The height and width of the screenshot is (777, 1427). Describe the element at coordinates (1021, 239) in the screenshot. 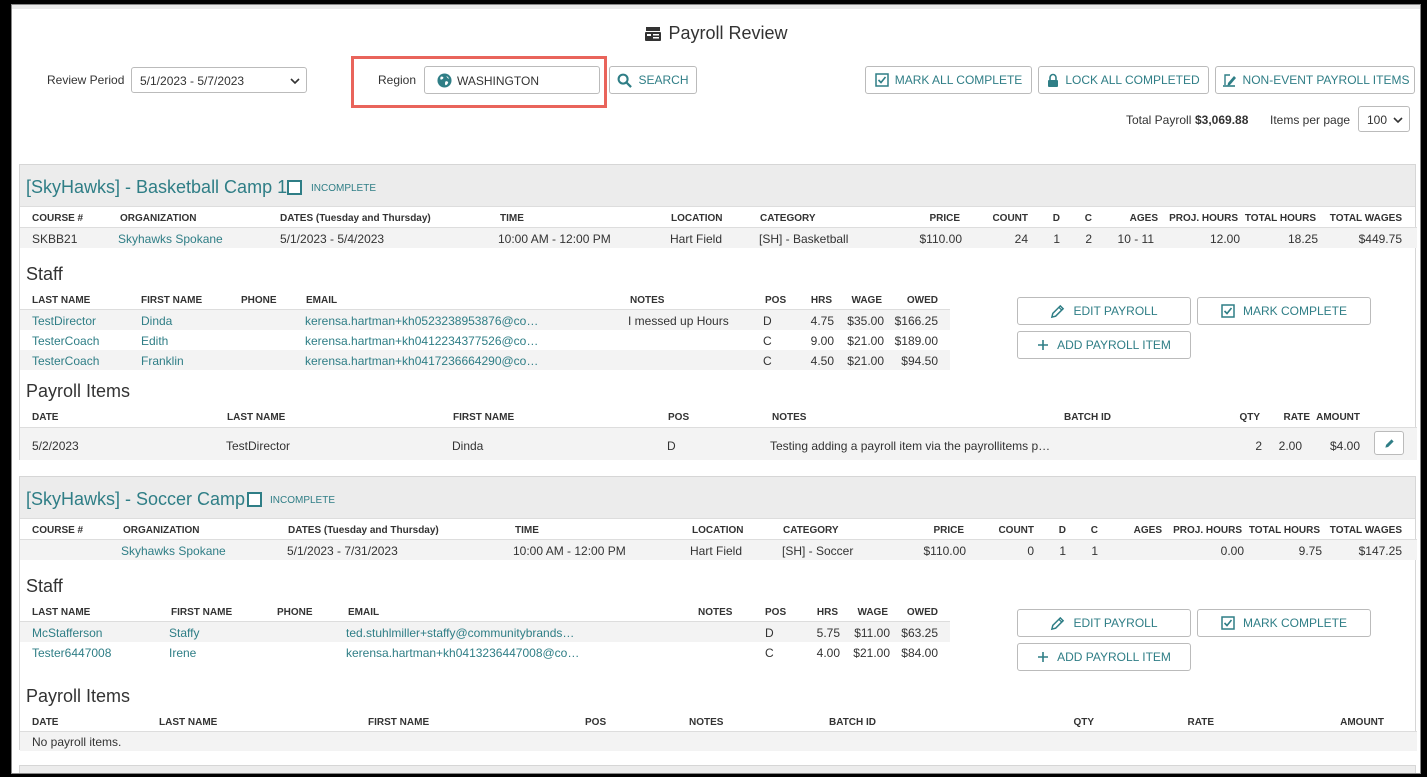

I see `course-count: 24` at that location.